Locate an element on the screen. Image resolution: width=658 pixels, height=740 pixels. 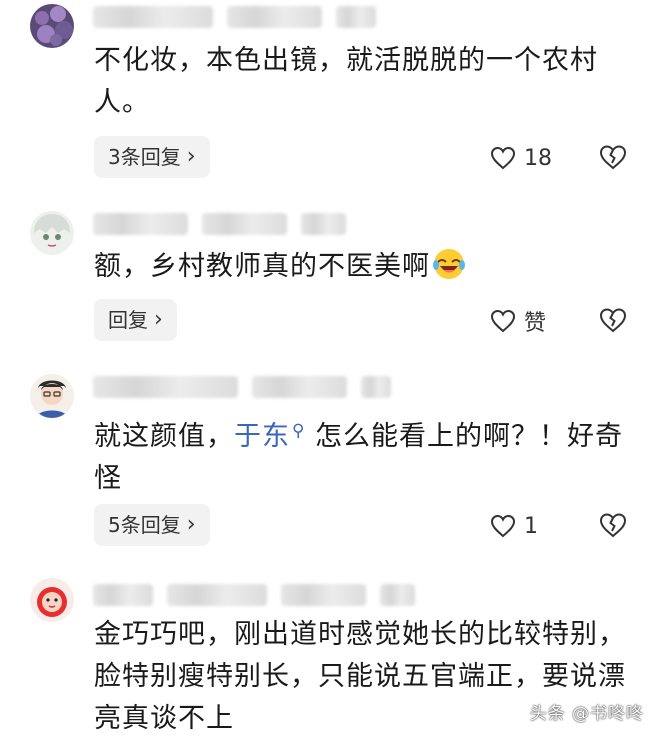
reply-count-label: 3条回复 is located at coordinates (144, 157).